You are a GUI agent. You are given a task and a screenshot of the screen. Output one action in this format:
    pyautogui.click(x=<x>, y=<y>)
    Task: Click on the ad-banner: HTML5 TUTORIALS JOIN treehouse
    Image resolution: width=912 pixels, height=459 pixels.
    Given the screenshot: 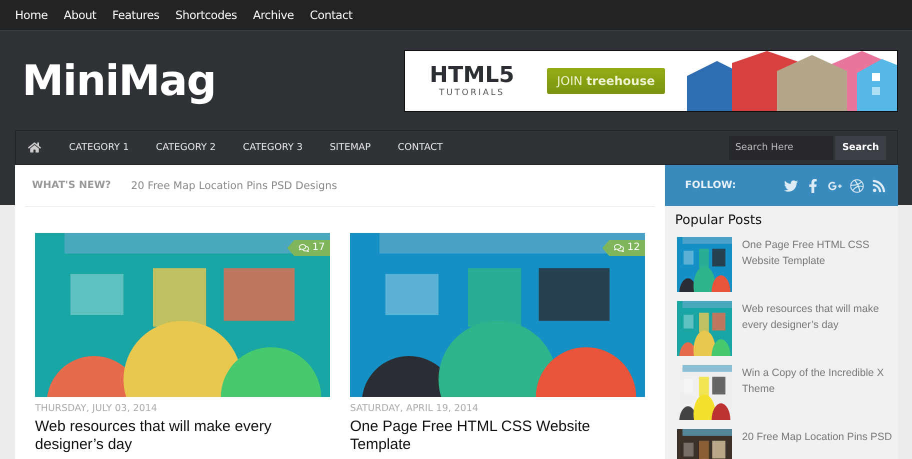 What is the action you would take?
    pyautogui.click(x=651, y=81)
    